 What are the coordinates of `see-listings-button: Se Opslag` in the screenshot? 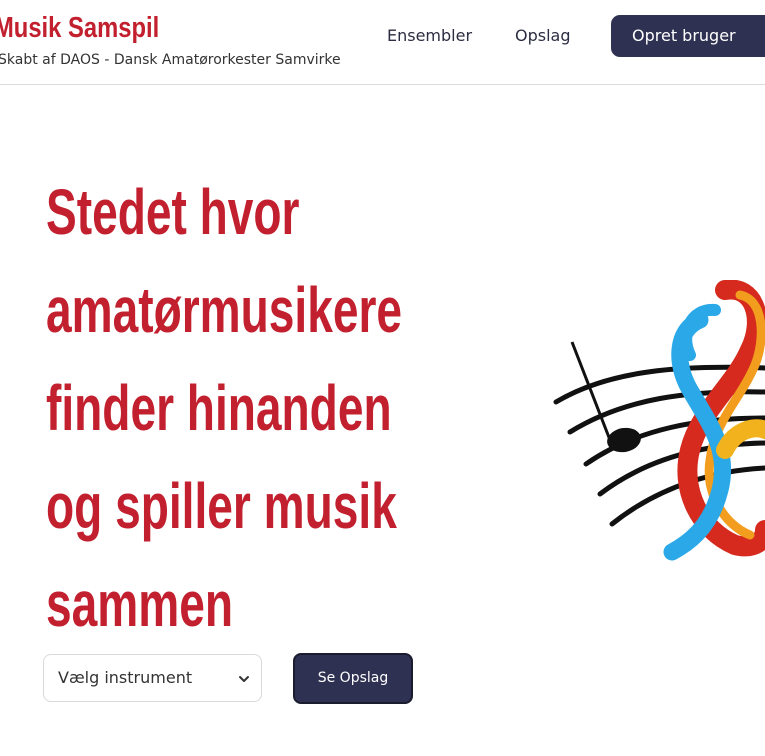 It's located at (353, 678).